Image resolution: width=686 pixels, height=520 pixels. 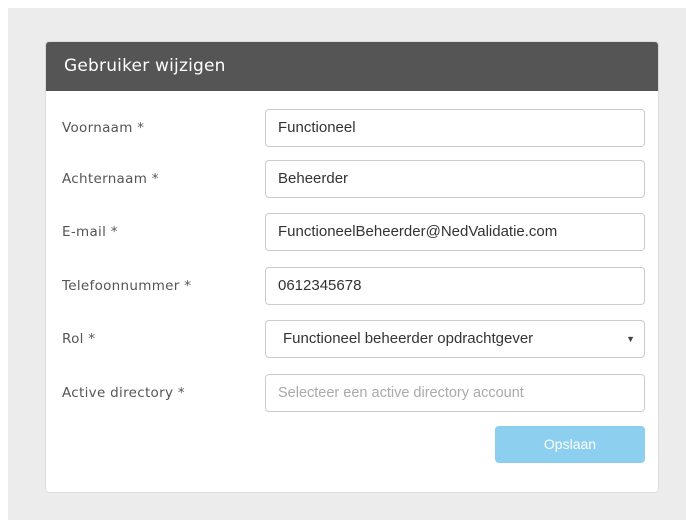 What do you see at coordinates (455, 286) in the screenshot?
I see `telefoonnummer-input: 0612345678` at bounding box center [455, 286].